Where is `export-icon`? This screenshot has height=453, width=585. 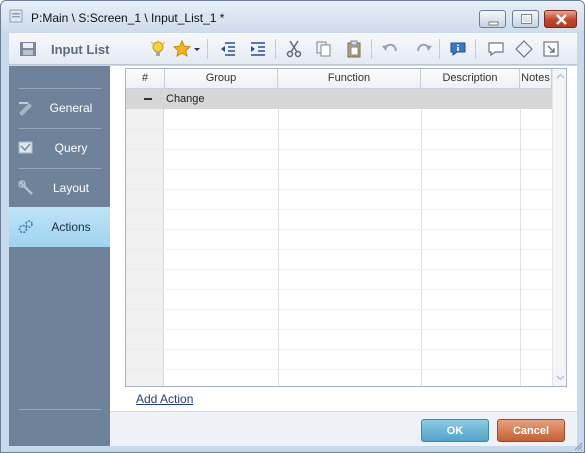 export-icon is located at coordinates (551, 49).